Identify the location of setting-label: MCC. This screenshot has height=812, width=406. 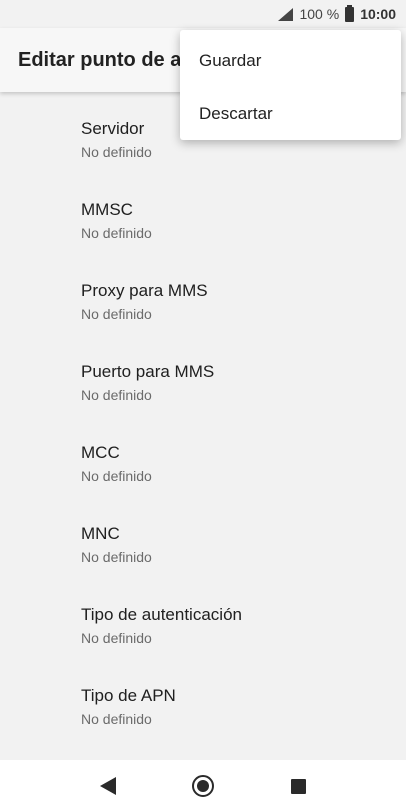
(100, 452).